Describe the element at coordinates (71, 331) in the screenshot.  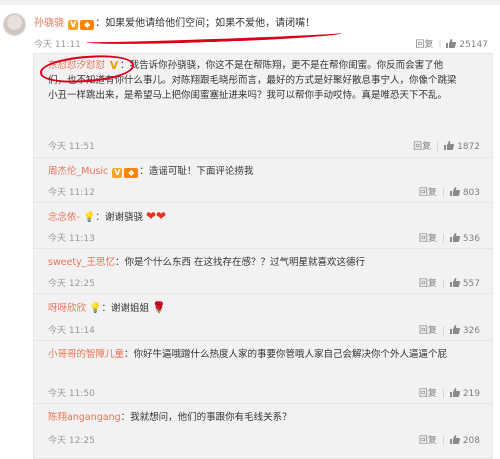
I see `reply-time: 今天 11:14` at that location.